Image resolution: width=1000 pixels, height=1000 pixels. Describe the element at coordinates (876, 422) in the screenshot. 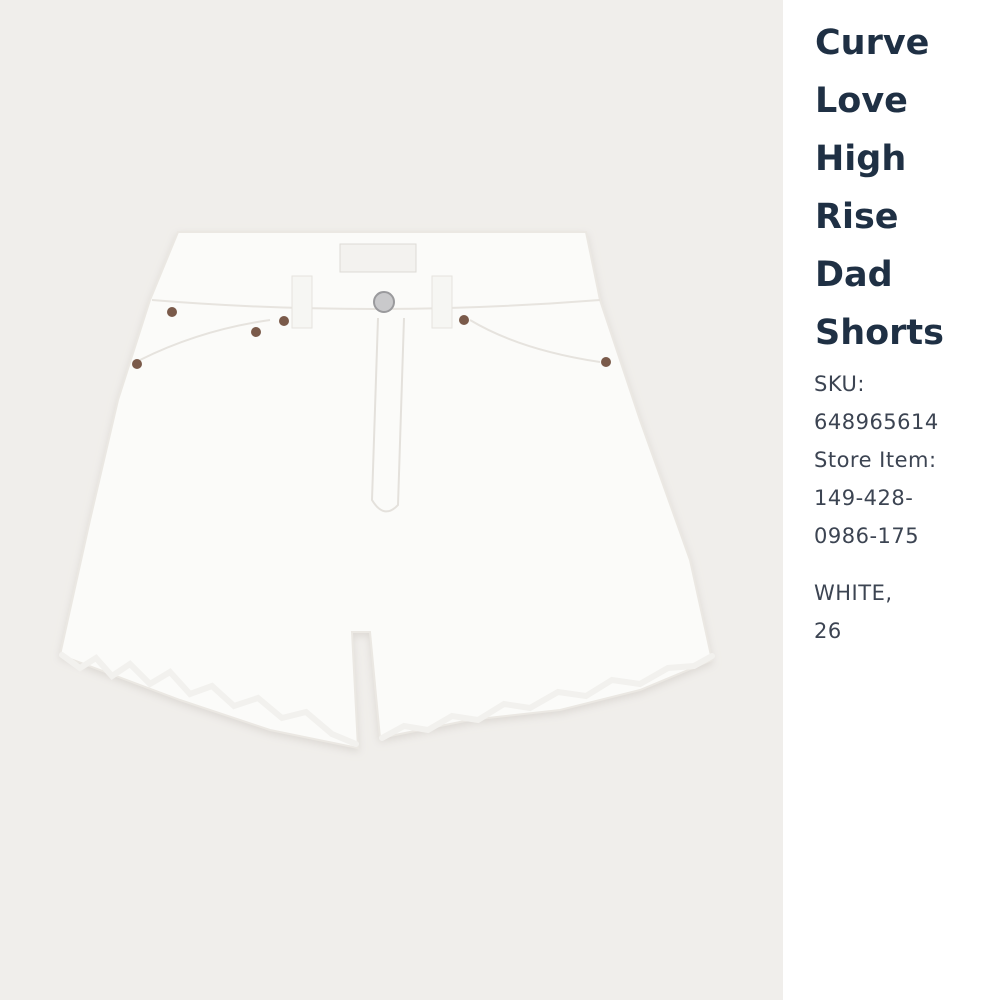

I see `sku-value: 648965614` at that location.